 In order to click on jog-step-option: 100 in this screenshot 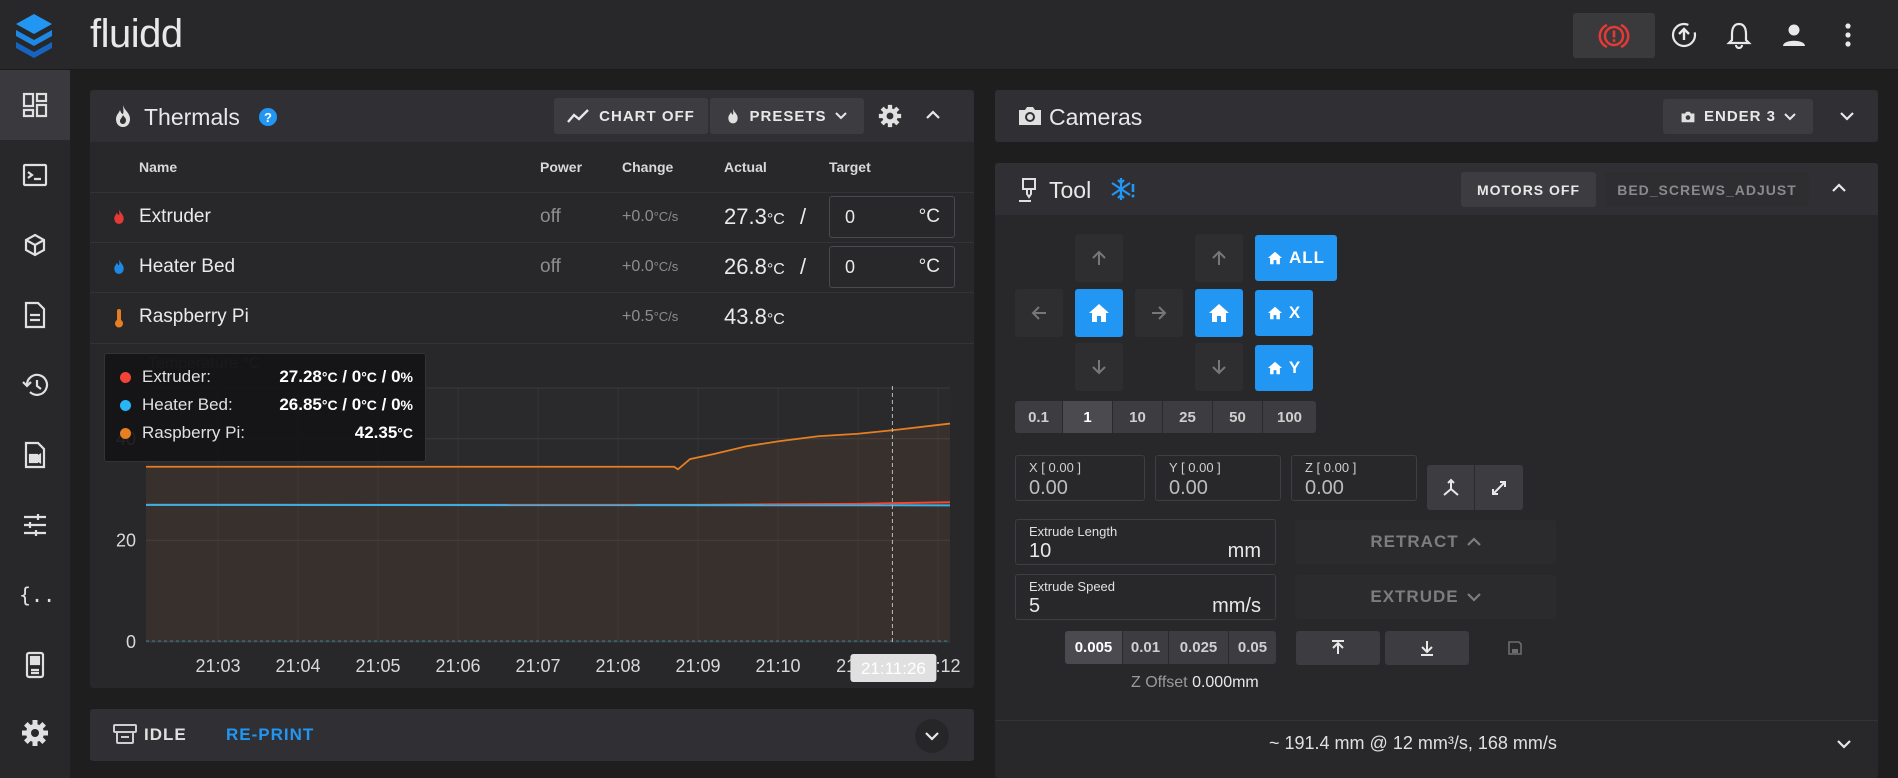, I will do `click(1289, 417)`.